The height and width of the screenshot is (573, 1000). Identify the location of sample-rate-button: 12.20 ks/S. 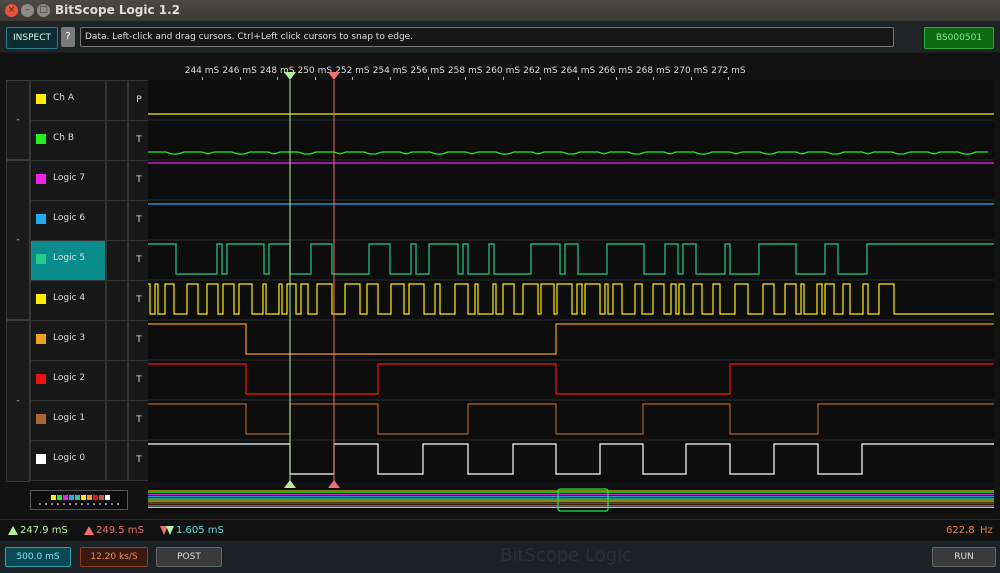
(114, 557).